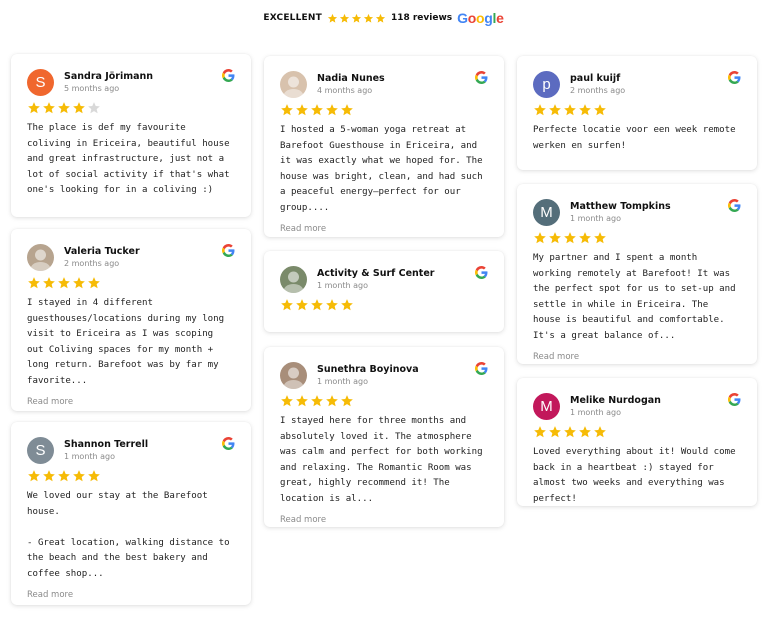  I want to click on reviewer-info: Sandra Jörimann 5 months ago, so click(143, 82).